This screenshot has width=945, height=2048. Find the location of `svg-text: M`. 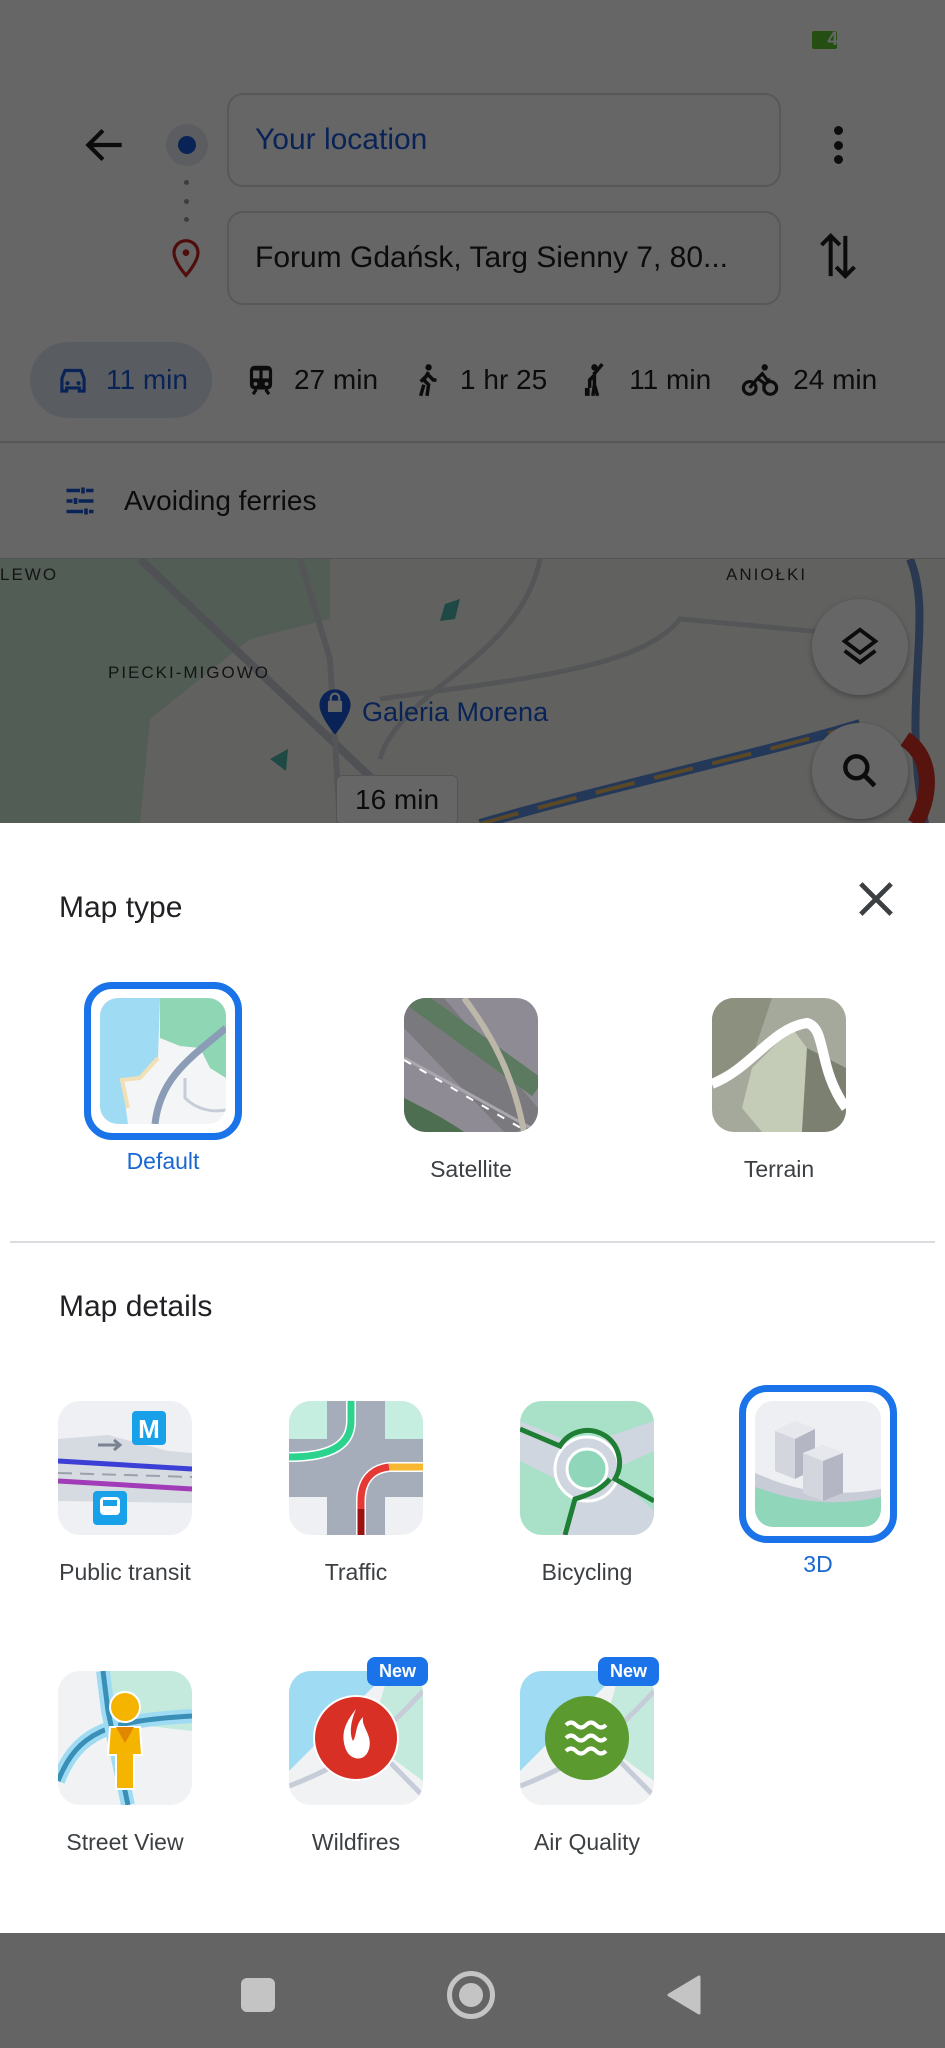

svg-text: M is located at coordinates (149, 1429).